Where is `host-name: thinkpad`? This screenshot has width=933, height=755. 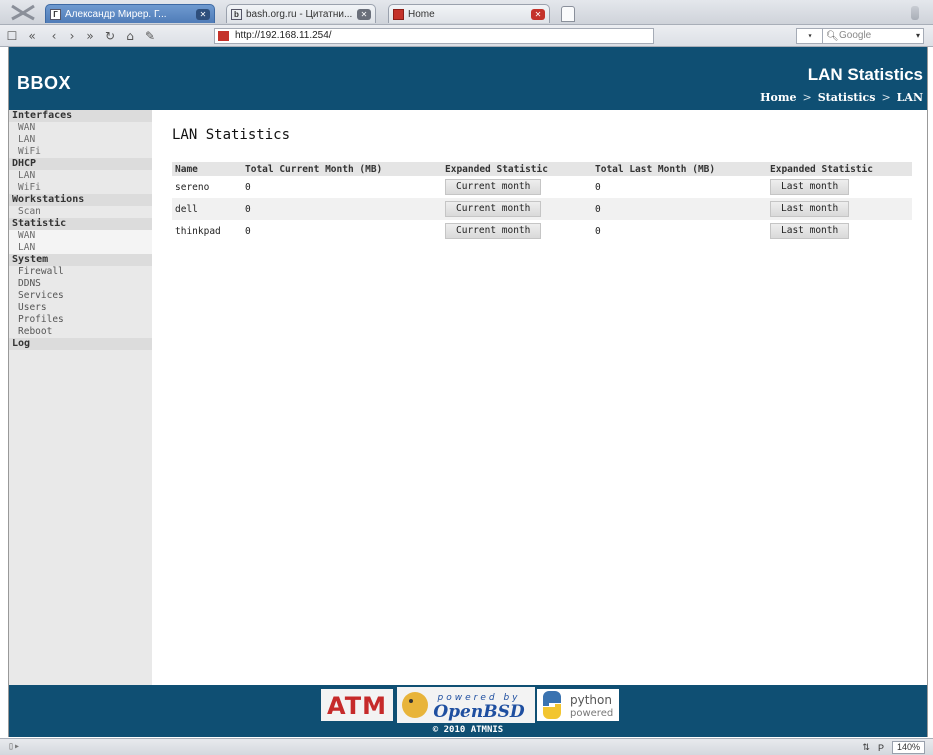 host-name: thinkpad is located at coordinates (198, 231).